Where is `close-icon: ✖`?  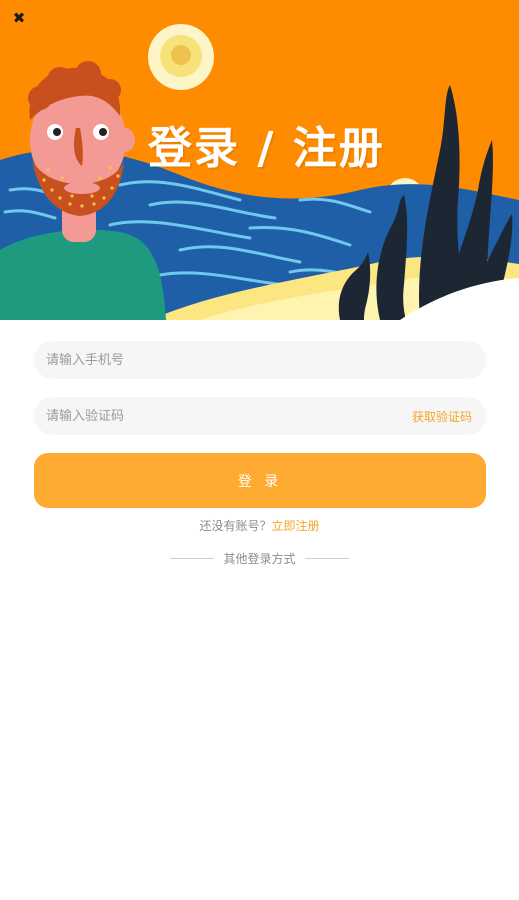
close-icon: ✖ is located at coordinates (19, 18).